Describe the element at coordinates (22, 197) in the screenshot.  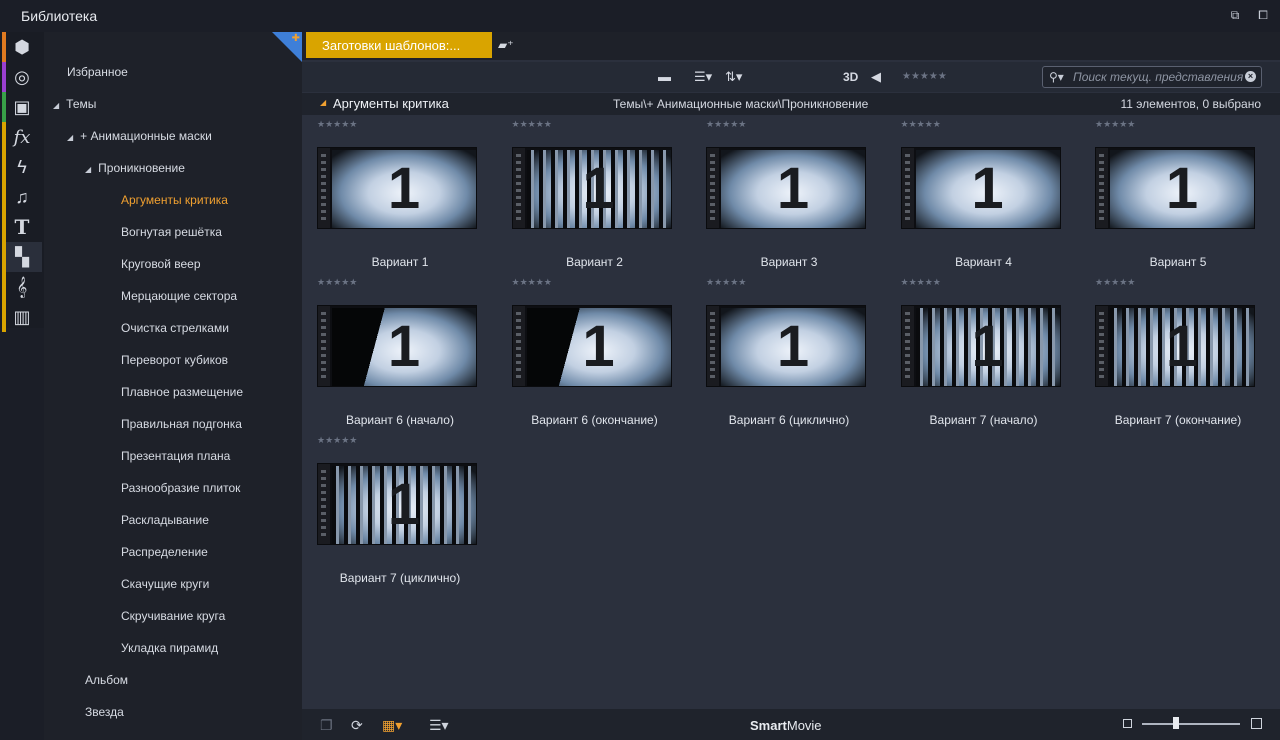
I see `music-note-icon: ♫` at that location.